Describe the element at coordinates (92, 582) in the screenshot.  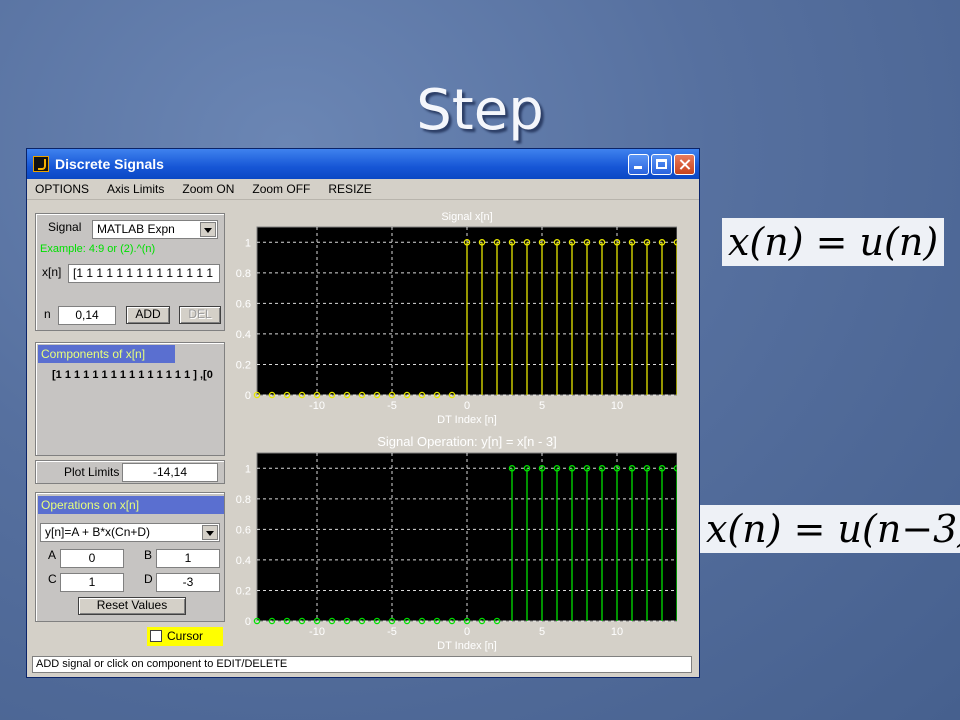
I see `c-input: 1` at that location.